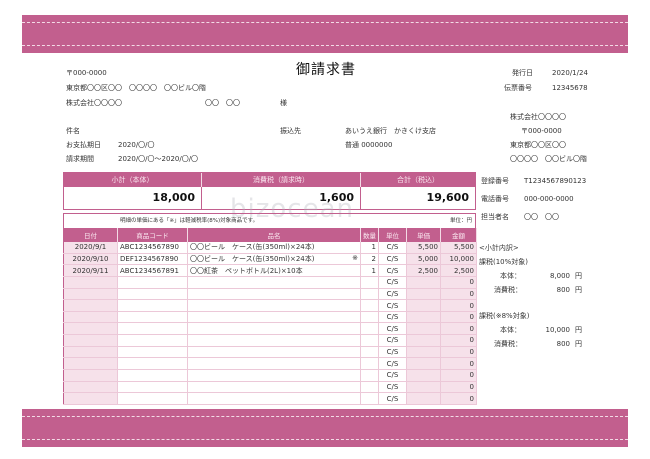  I want to click on bank-name: あいうえ銀行 かきくけ支店, so click(390, 131).